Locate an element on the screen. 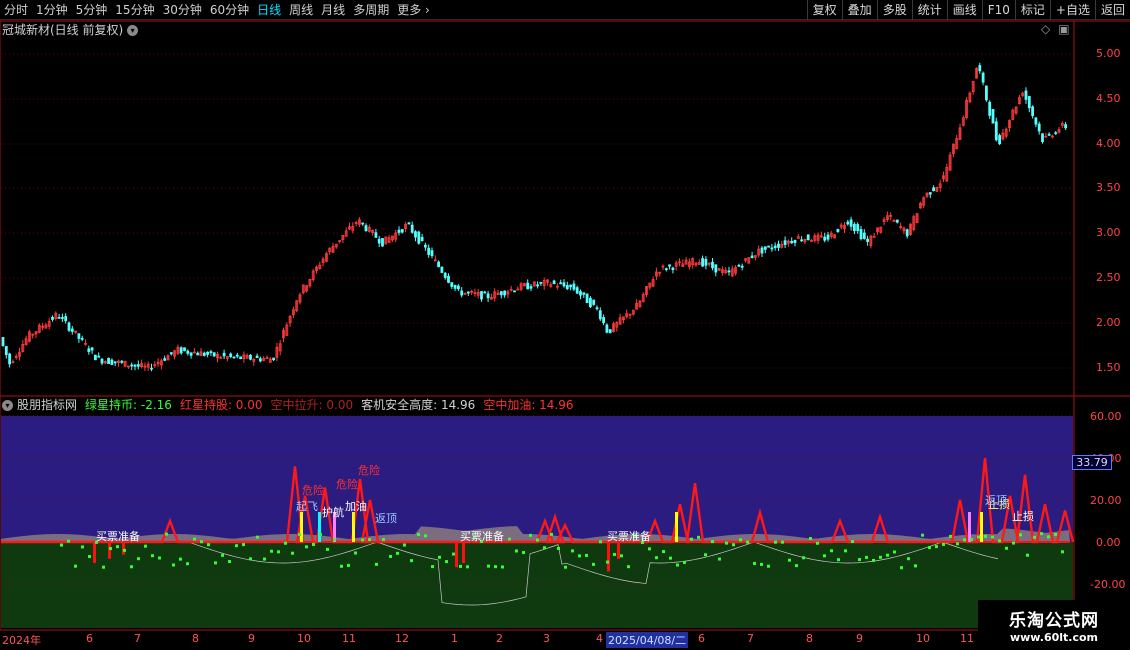 This screenshot has width=1130, height=650. window-icon: ▣ is located at coordinates (1063, 29).